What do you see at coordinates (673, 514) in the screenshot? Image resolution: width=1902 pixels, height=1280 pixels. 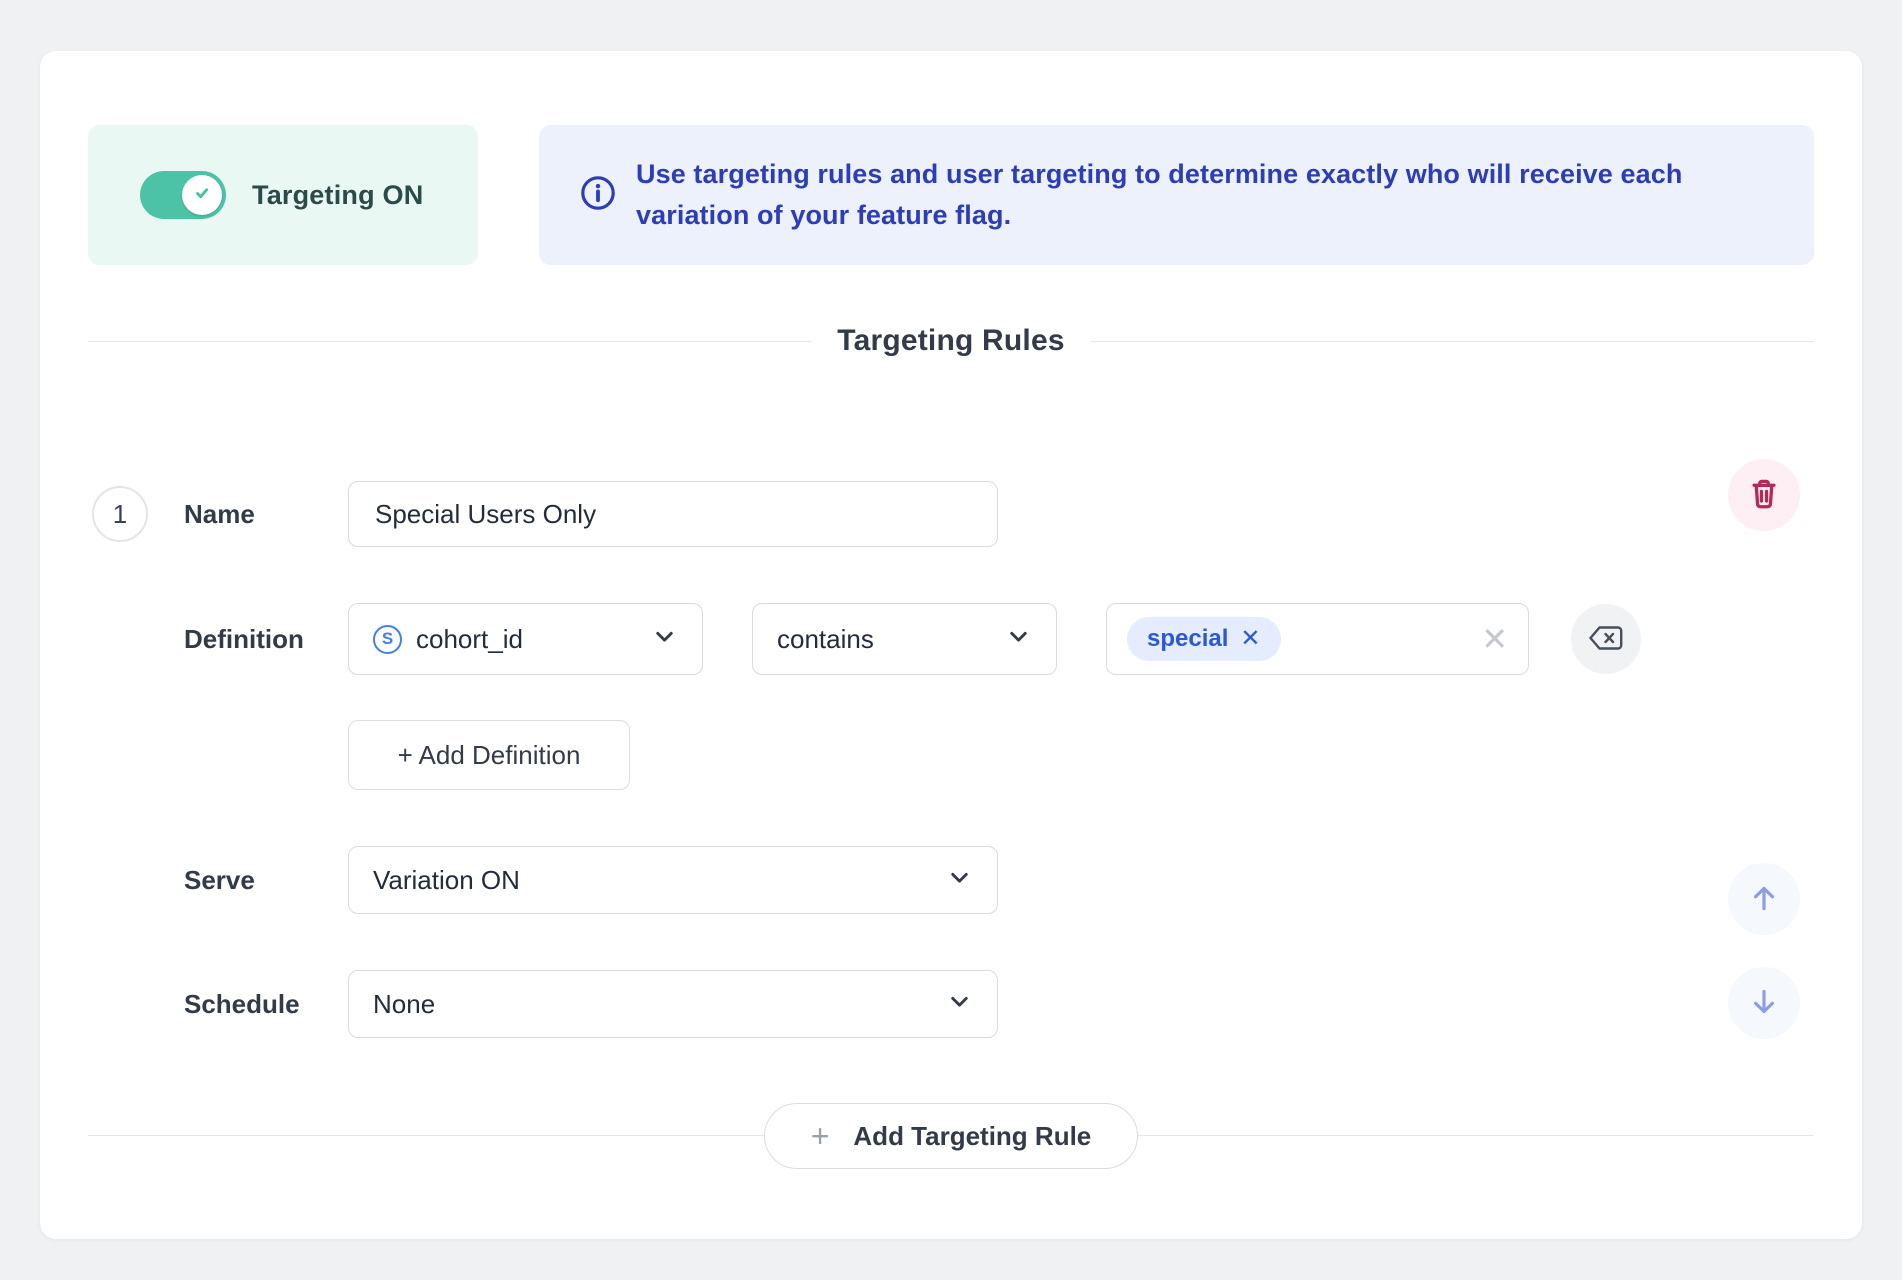 I see `rule-name-input` at bounding box center [673, 514].